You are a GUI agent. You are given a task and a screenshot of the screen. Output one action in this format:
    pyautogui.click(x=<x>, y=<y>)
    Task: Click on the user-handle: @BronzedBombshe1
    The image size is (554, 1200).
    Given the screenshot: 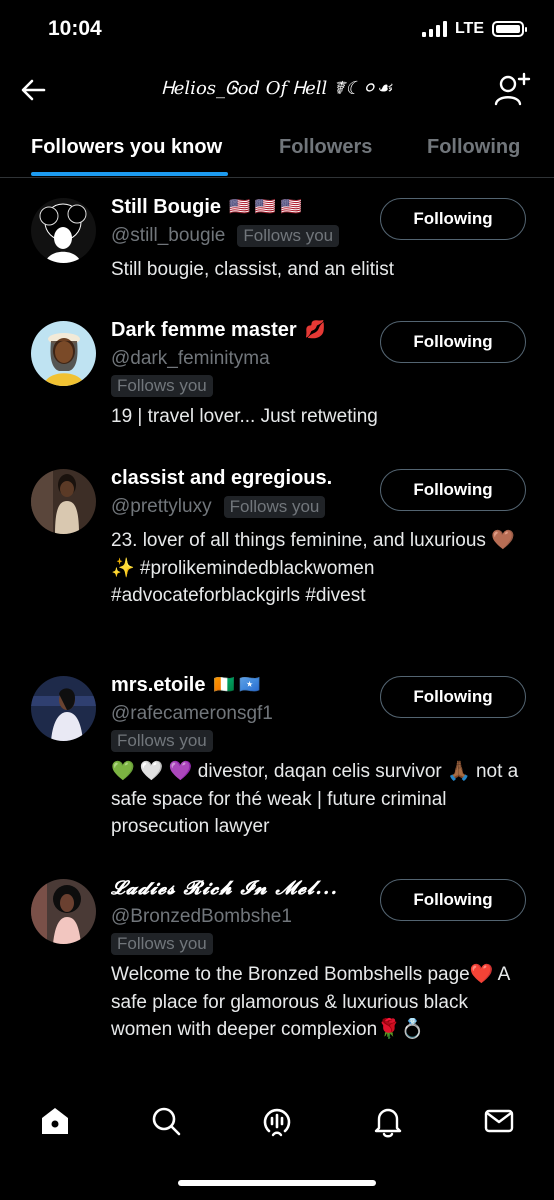 What is the action you would take?
    pyautogui.click(x=201, y=916)
    